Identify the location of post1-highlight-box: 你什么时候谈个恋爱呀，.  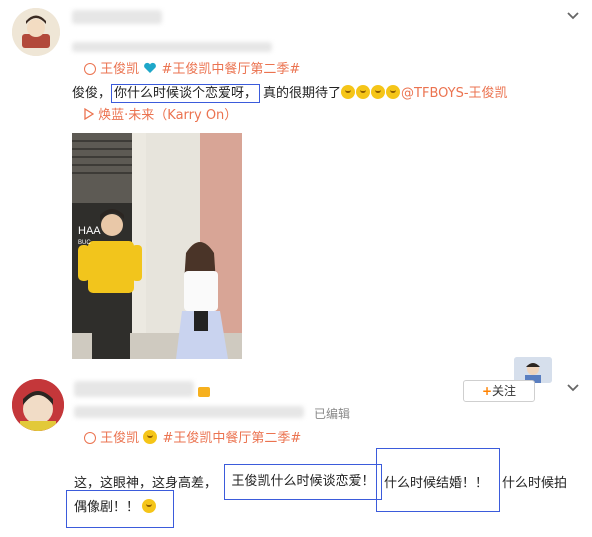
(186, 93).